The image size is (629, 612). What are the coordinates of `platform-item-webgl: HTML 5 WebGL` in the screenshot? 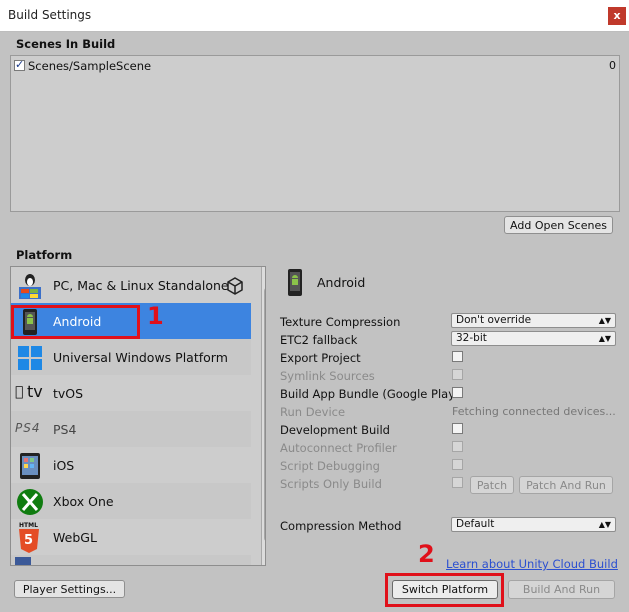 It's located at (131, 537).